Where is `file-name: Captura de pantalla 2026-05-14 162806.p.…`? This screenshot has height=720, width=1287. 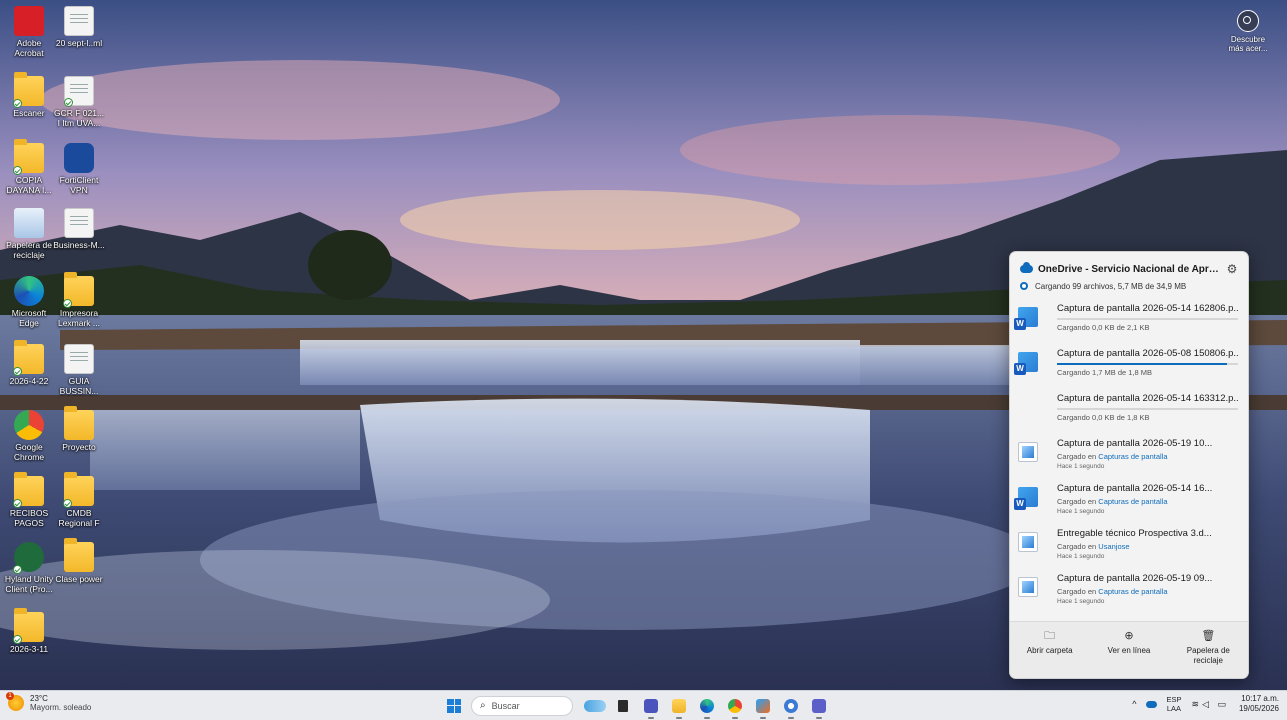 file-name: Captura de pantalla 2026-05-14 162806.p.… is located at coordinates (1147, 308).